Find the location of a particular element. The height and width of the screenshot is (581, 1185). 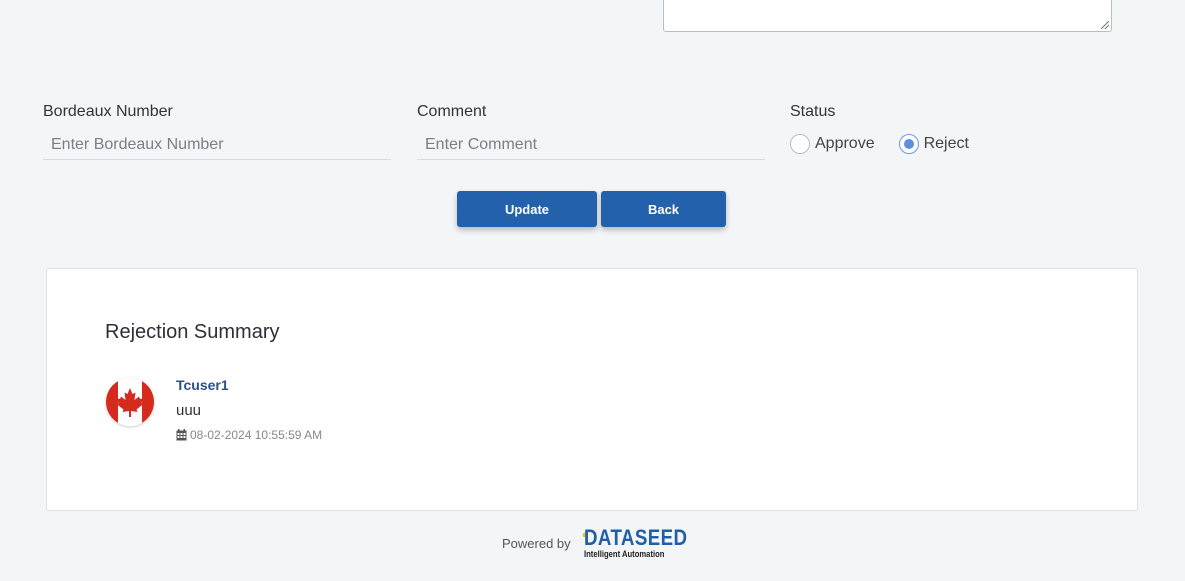

bordeaux-label: Bordeaux Number is located at coordinates (108, 111).